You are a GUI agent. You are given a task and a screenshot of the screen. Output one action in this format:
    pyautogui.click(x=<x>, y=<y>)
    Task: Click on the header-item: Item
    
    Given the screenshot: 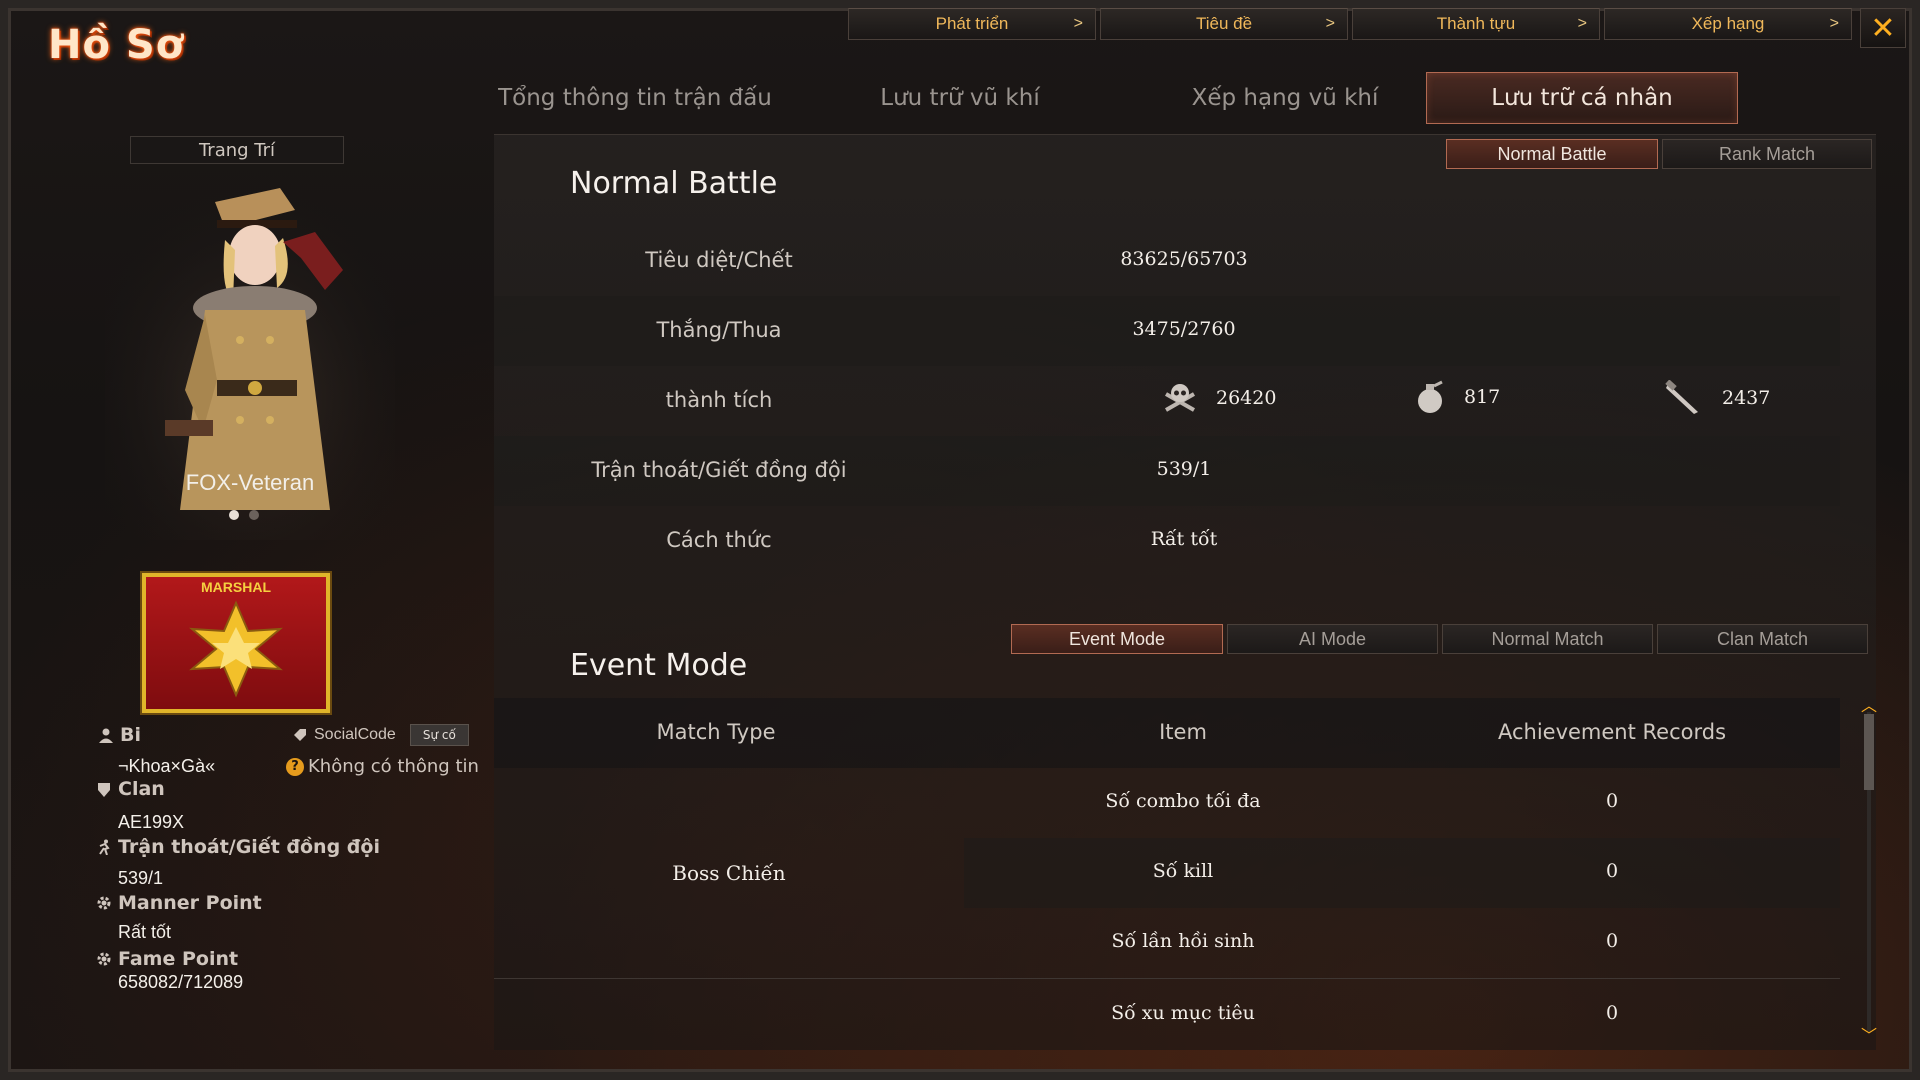 What is the action you would take?
    pyautogui.click(x=1183, y=732)
    